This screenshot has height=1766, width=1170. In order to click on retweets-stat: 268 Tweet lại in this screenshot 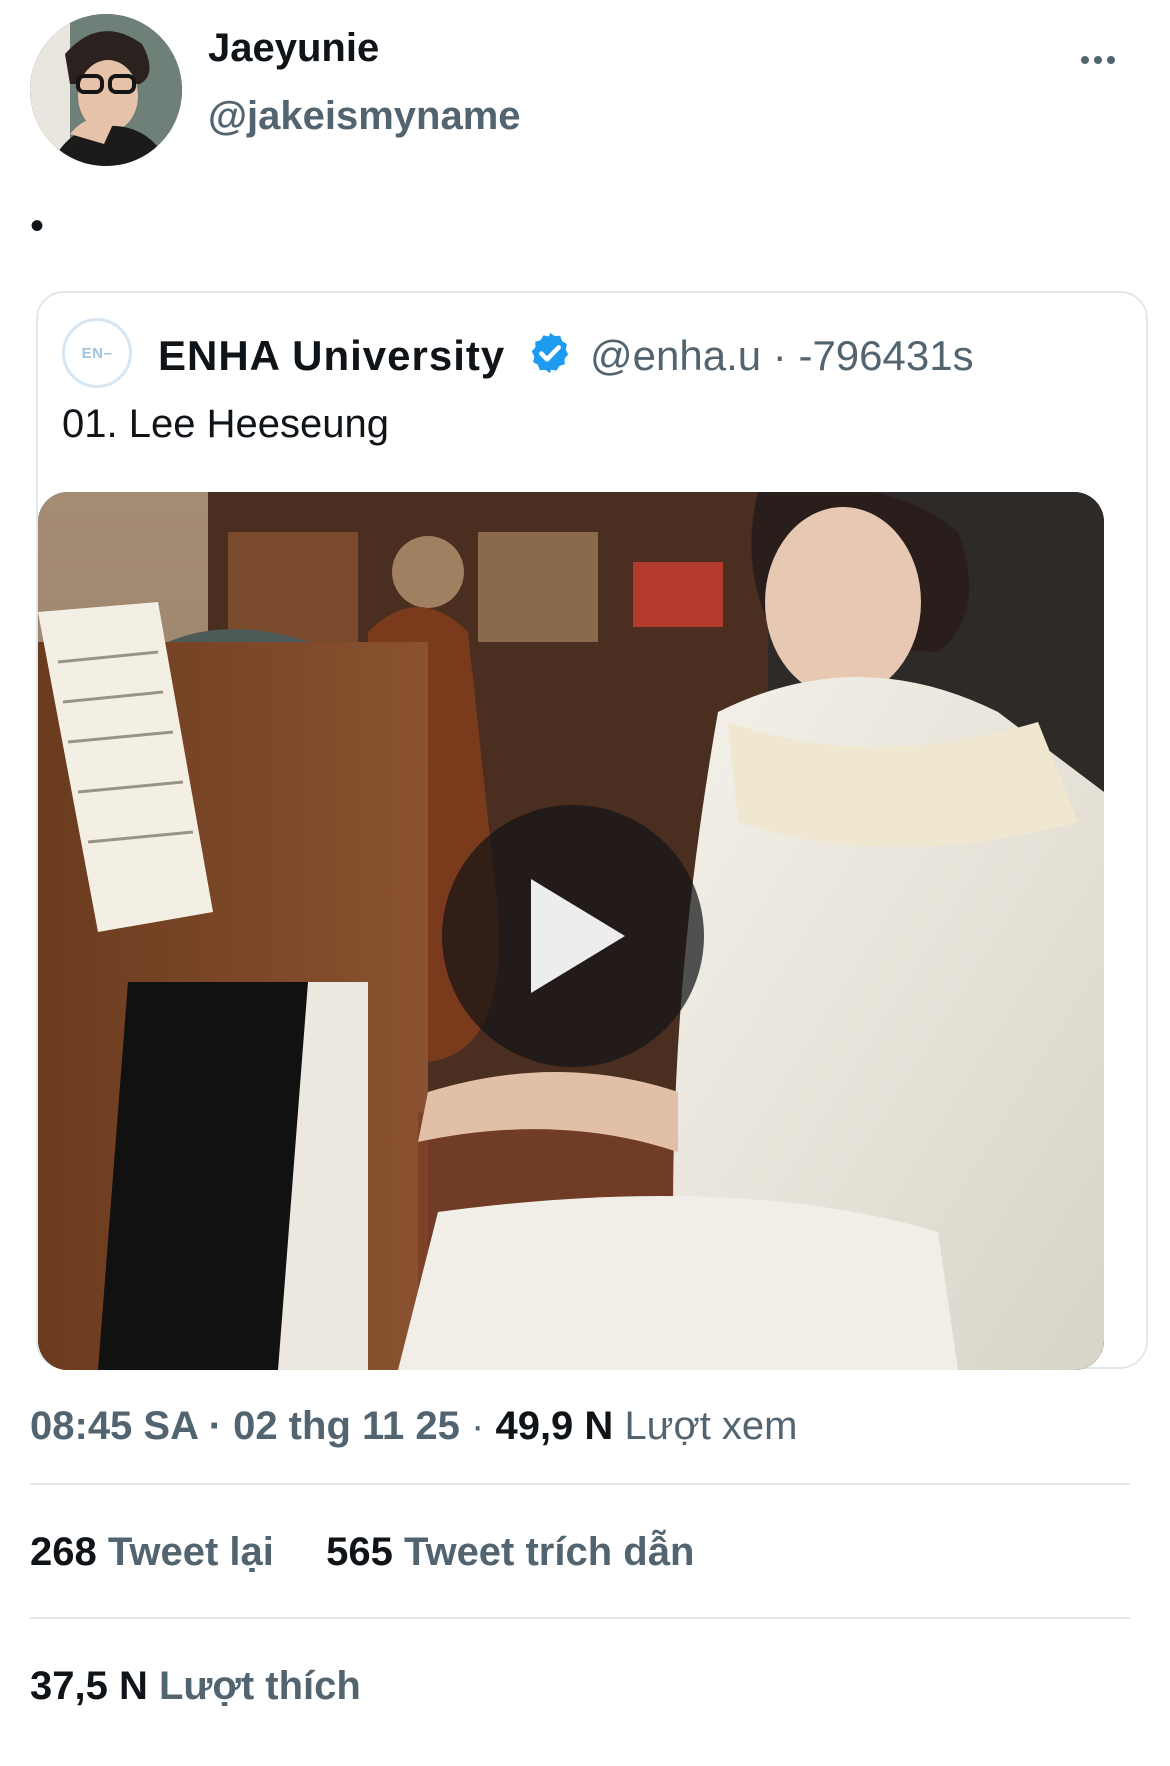, I will do `click(157, 1552)`.